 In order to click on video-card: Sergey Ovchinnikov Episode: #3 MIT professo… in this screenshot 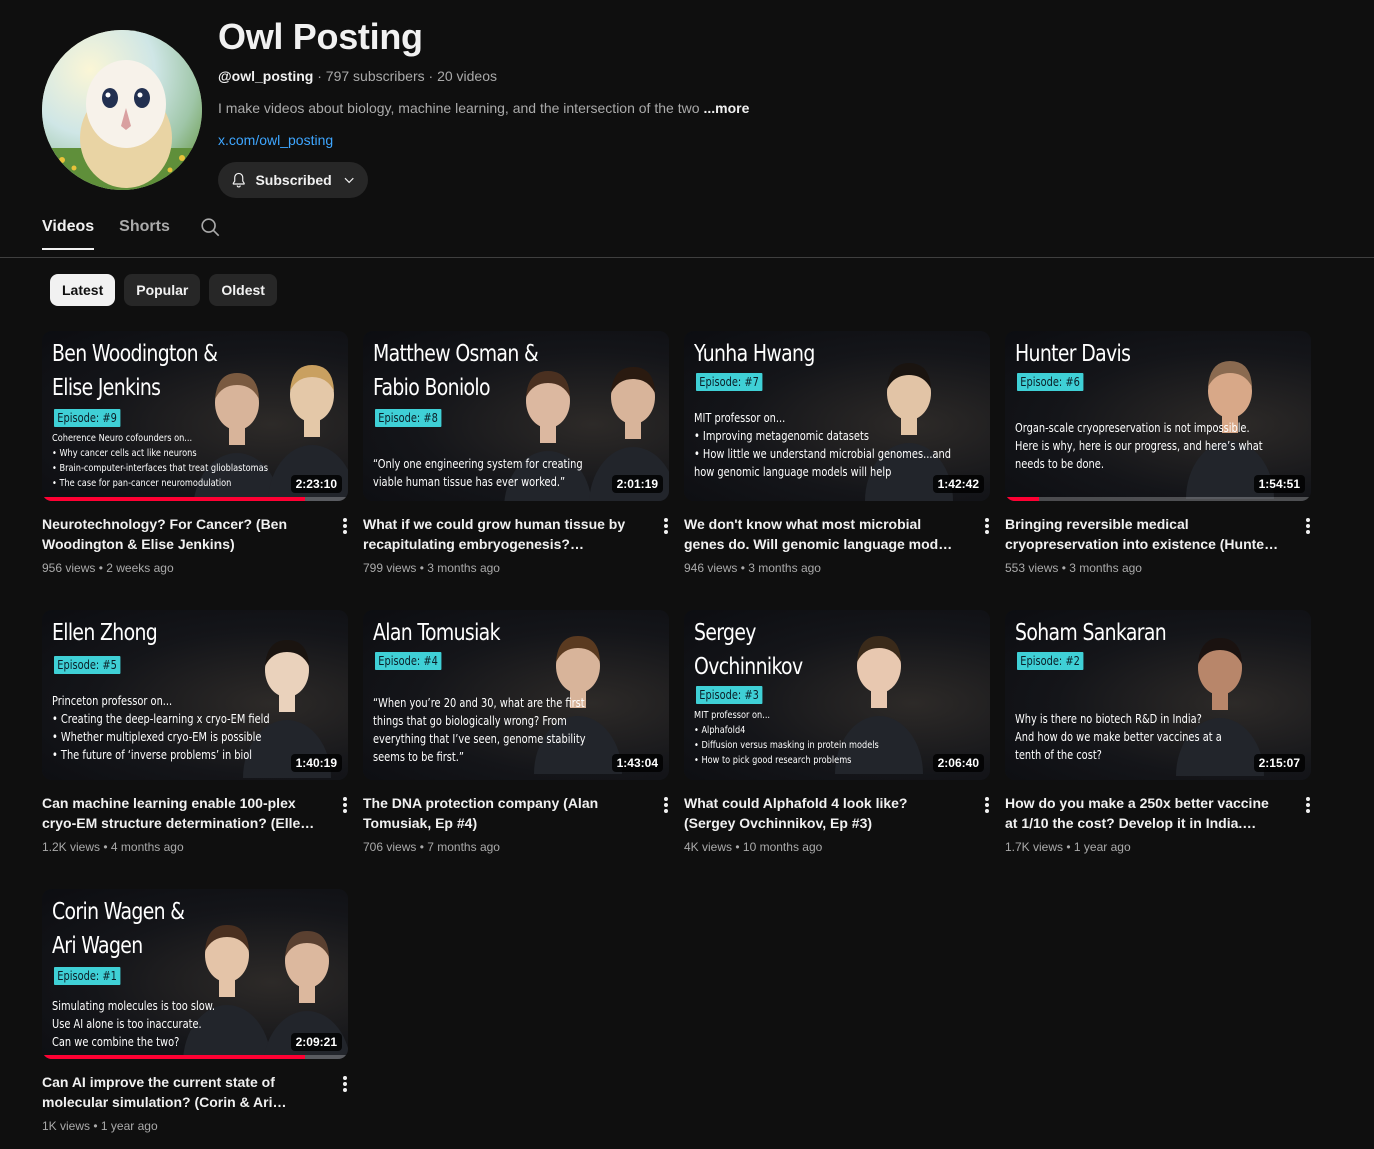, I will do `click(837, 740)`.